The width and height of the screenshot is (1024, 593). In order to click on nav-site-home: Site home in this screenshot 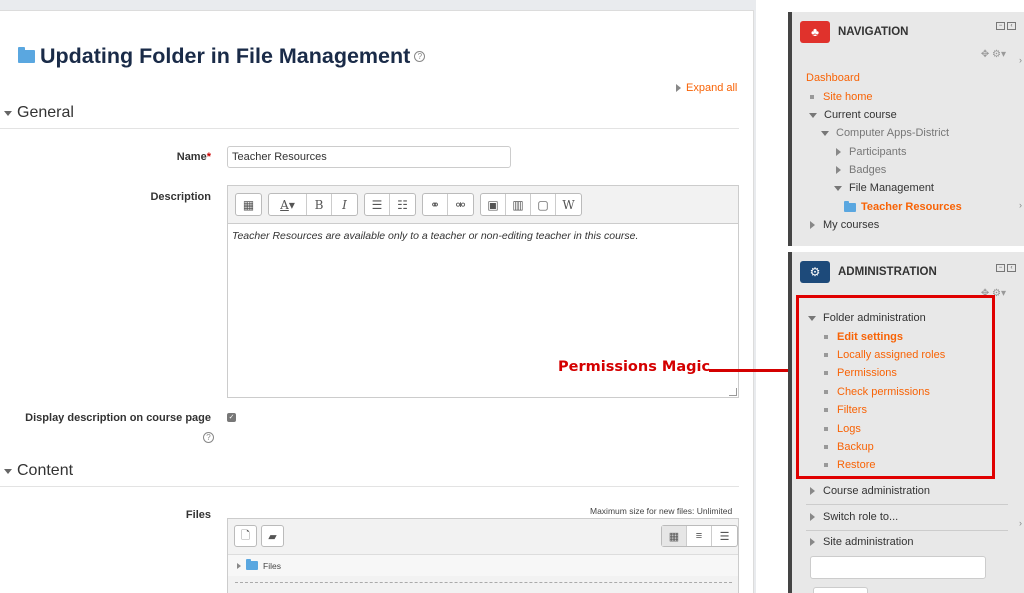, I will do `click(841, 97)`.